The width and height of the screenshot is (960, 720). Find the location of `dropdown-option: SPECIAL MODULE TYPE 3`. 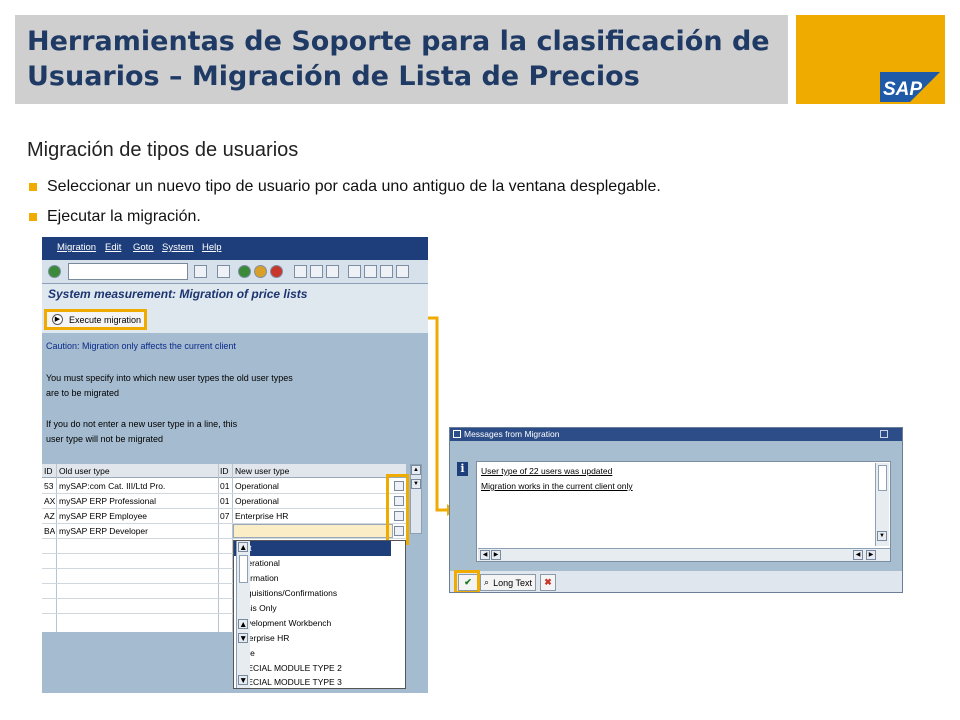

dropdown-option: SPECIAL MODULE TYPE 3 is located at coordinates (289, 682).